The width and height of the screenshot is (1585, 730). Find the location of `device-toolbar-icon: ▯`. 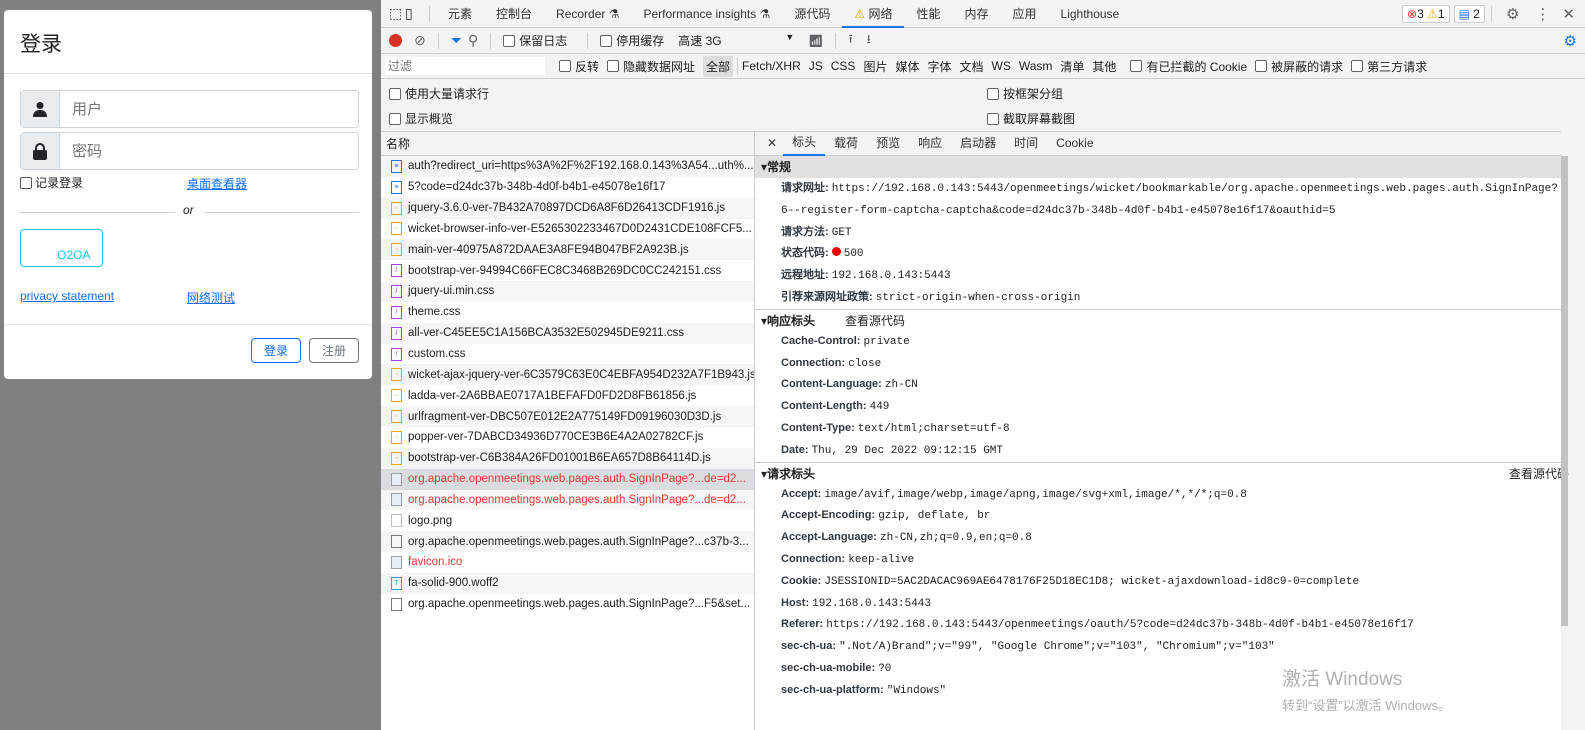

device-toolbar-icon: ▯ is located at coordinates (414, 13).